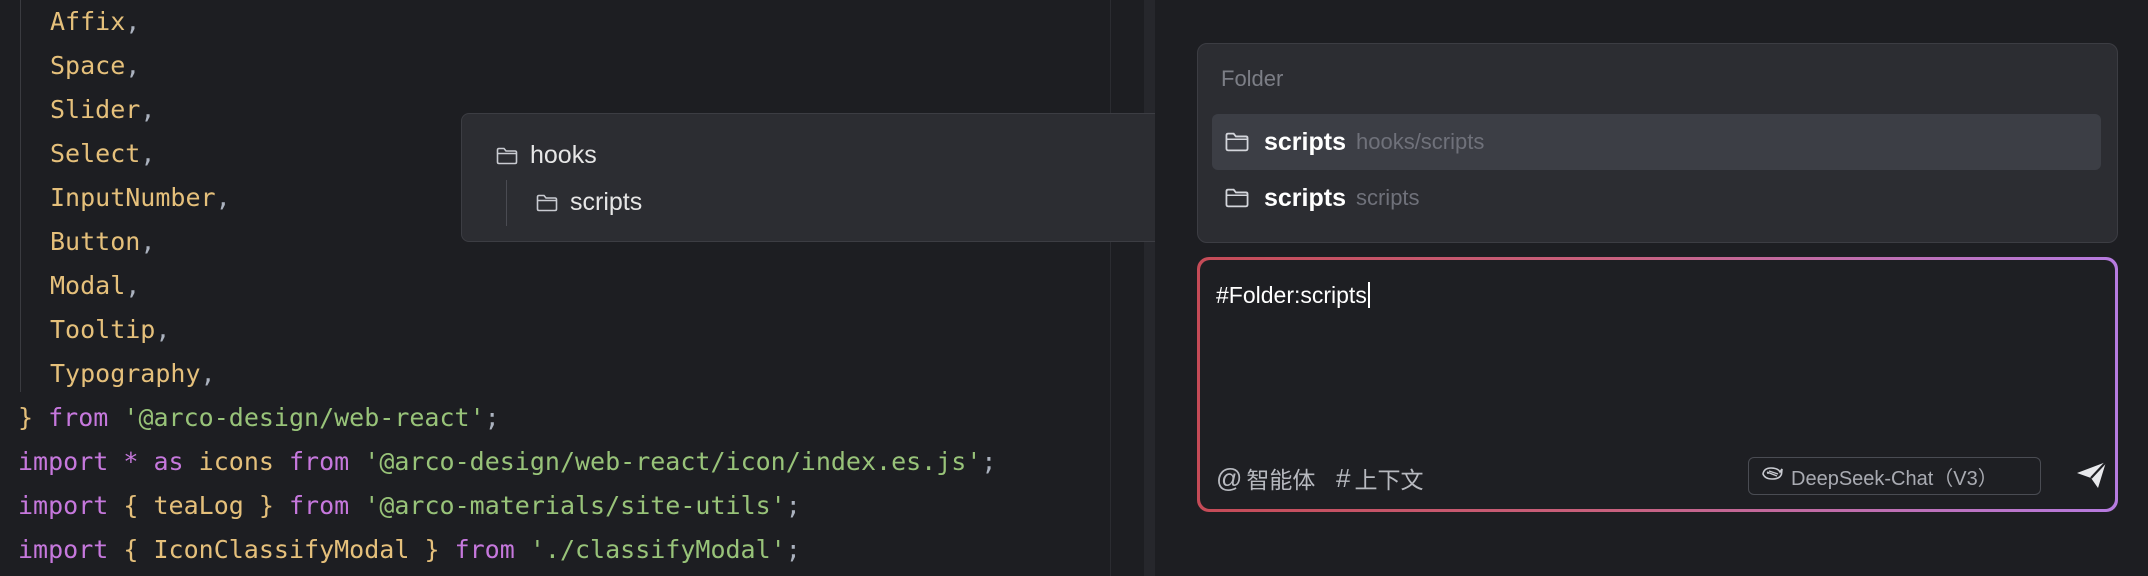 Image resolution: width=2148 pixels, height=576 pixels. I want to click on send-button, so click(2092, 477).